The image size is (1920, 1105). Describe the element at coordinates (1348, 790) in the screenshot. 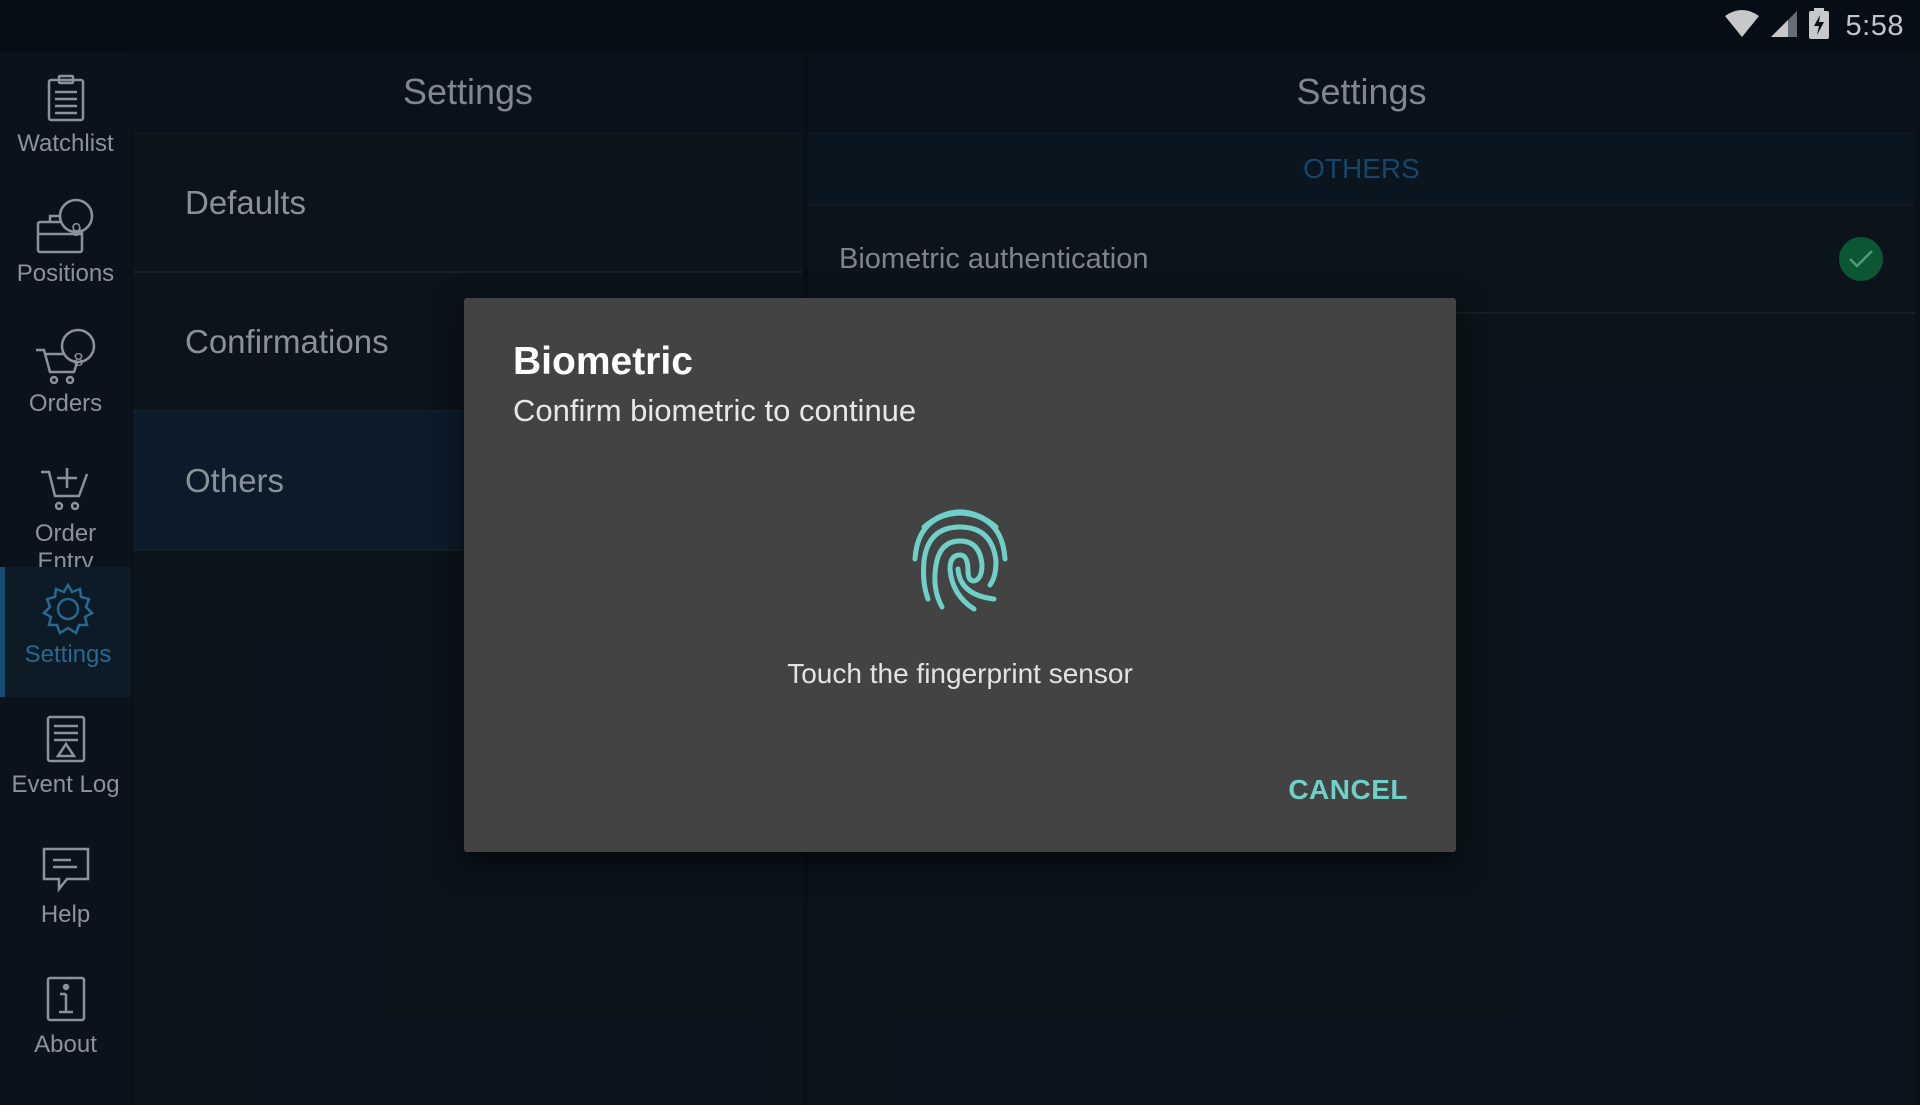

I see `cancel-button: CANCEL` at that location.